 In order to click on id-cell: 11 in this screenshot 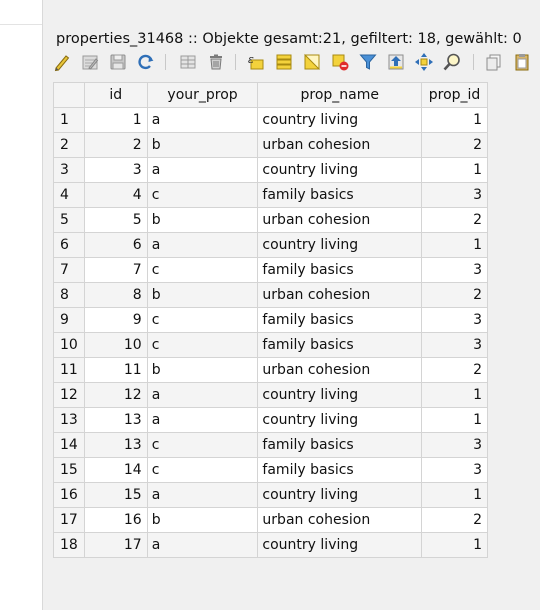, I will do `click(115, 370)`.